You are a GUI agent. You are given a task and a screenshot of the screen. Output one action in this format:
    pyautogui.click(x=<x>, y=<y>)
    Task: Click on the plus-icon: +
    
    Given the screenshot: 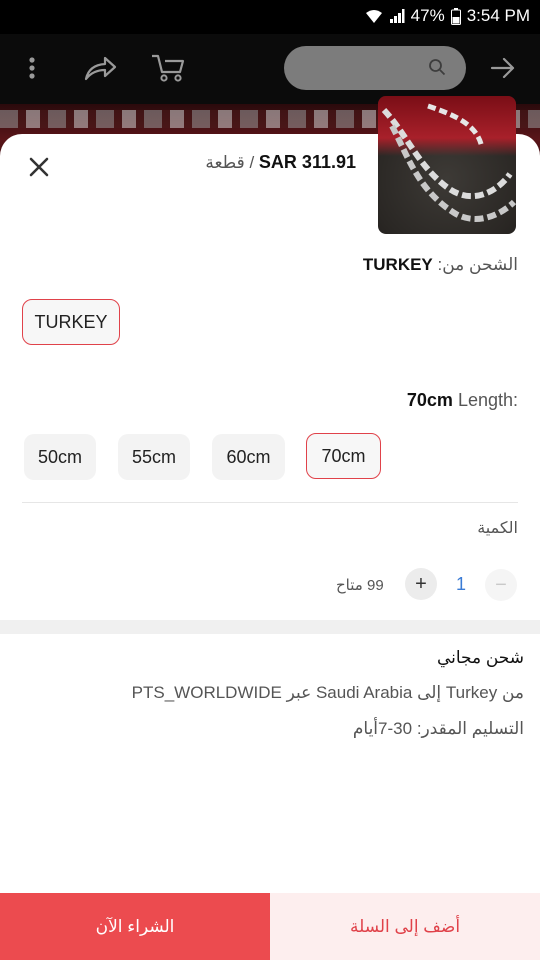 What is the action you would take?
    pyautogui.click(x=421, y=583)
    